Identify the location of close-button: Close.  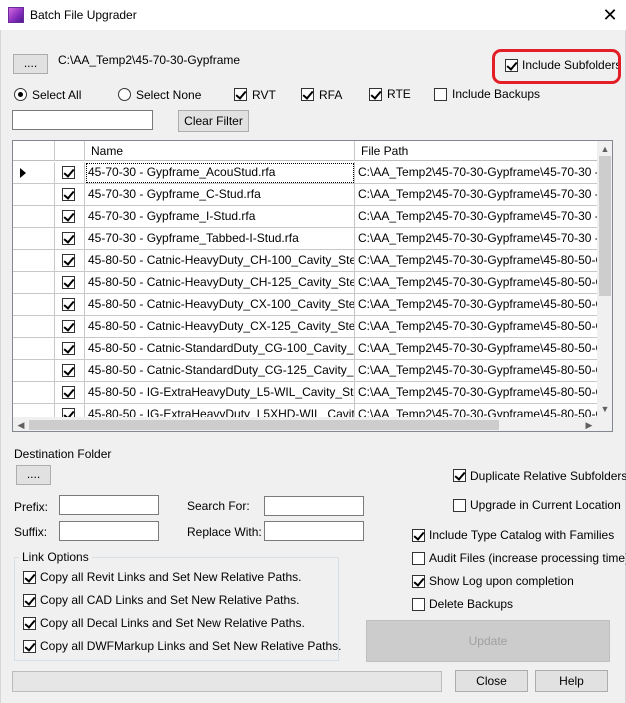
(491, 681).